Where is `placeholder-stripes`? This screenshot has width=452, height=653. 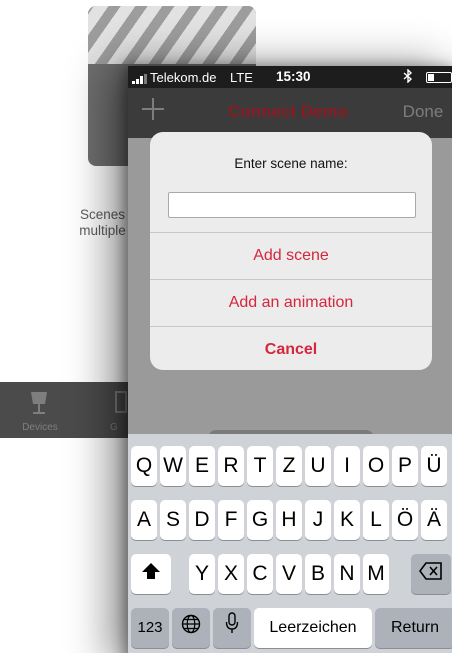
placeholder-stripes is located at coordinates (172, 35).